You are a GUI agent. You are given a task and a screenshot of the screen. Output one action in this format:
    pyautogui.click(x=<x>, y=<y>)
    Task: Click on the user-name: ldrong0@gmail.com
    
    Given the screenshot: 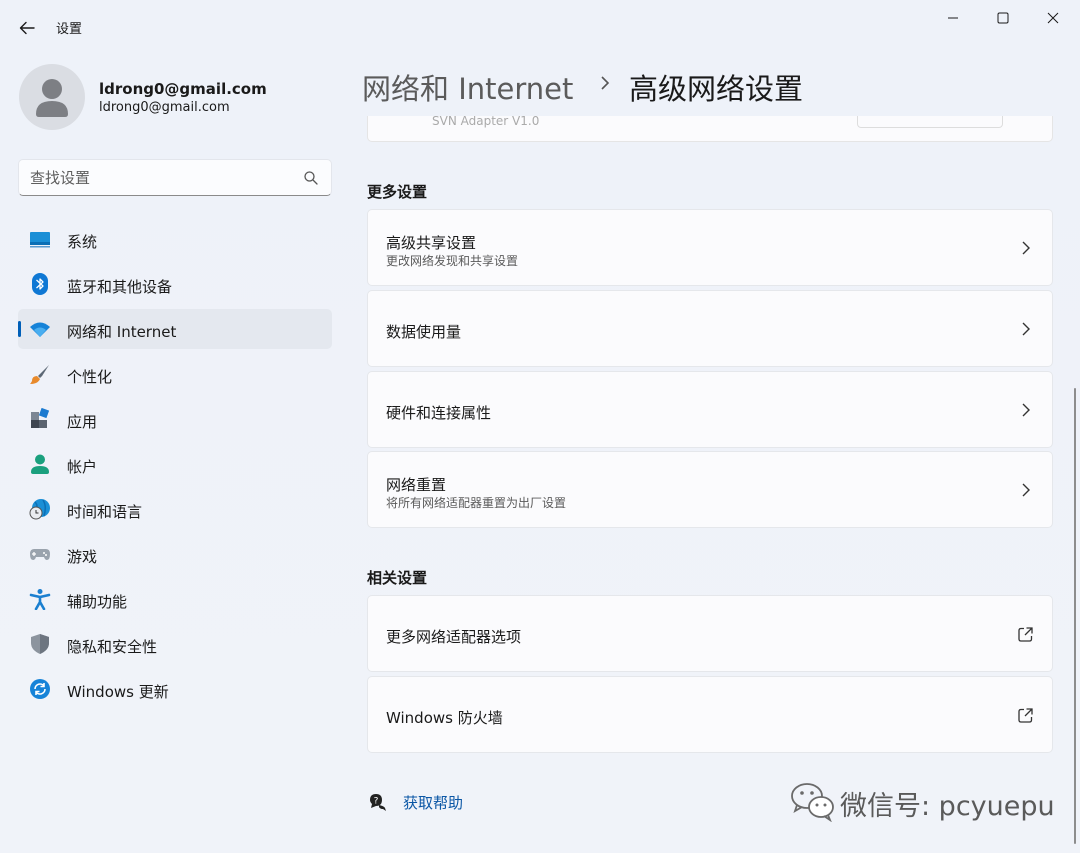 What is the action you would take?
    pyautogui.click(x=183, y=89)
    